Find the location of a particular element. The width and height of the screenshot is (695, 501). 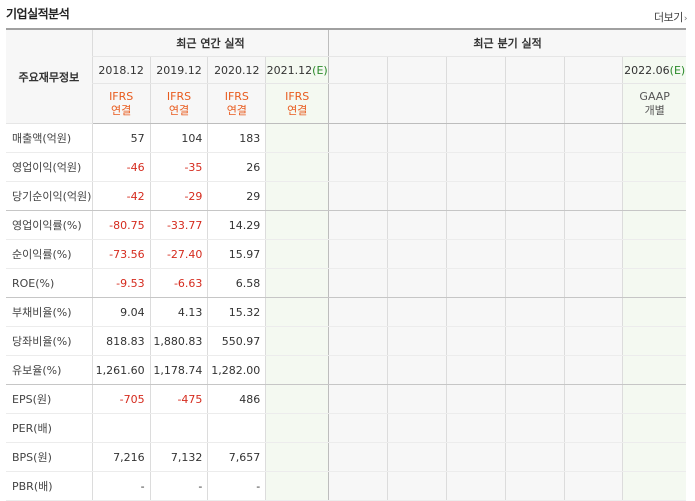

value-cell: 7,657 is located at coordinates (236, 457).